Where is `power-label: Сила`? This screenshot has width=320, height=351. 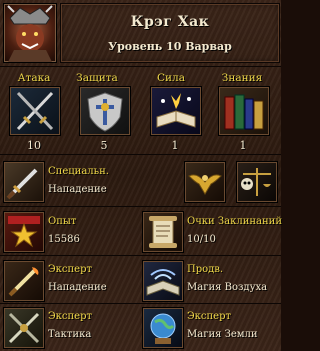
power-label: Сила is located at coordinates (171, 78).